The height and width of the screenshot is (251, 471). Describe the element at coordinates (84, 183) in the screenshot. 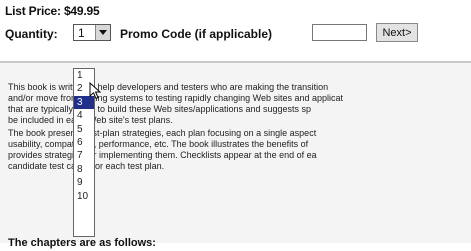

I see `quantity-option: 9` at that location.